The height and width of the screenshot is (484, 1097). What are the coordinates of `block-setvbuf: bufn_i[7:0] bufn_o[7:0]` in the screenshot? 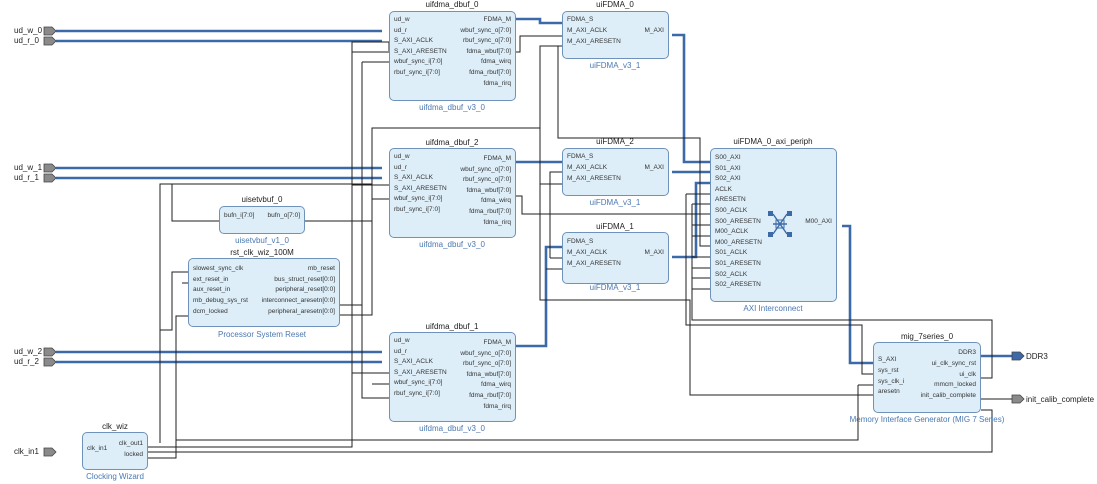 It's located at (262, 220).